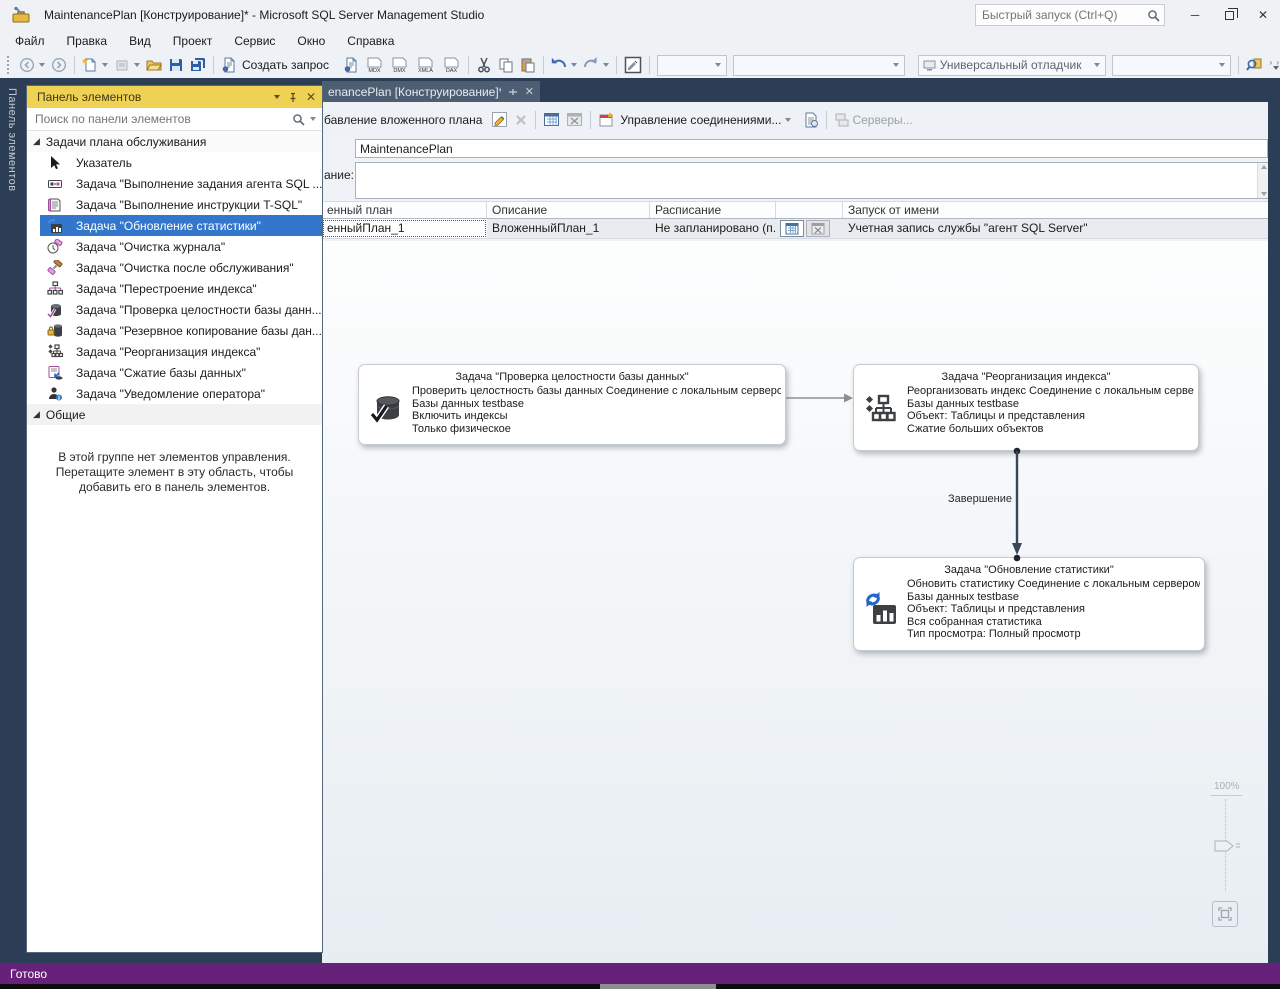  I want to click on quick-launch-box, so click(1070, 15).